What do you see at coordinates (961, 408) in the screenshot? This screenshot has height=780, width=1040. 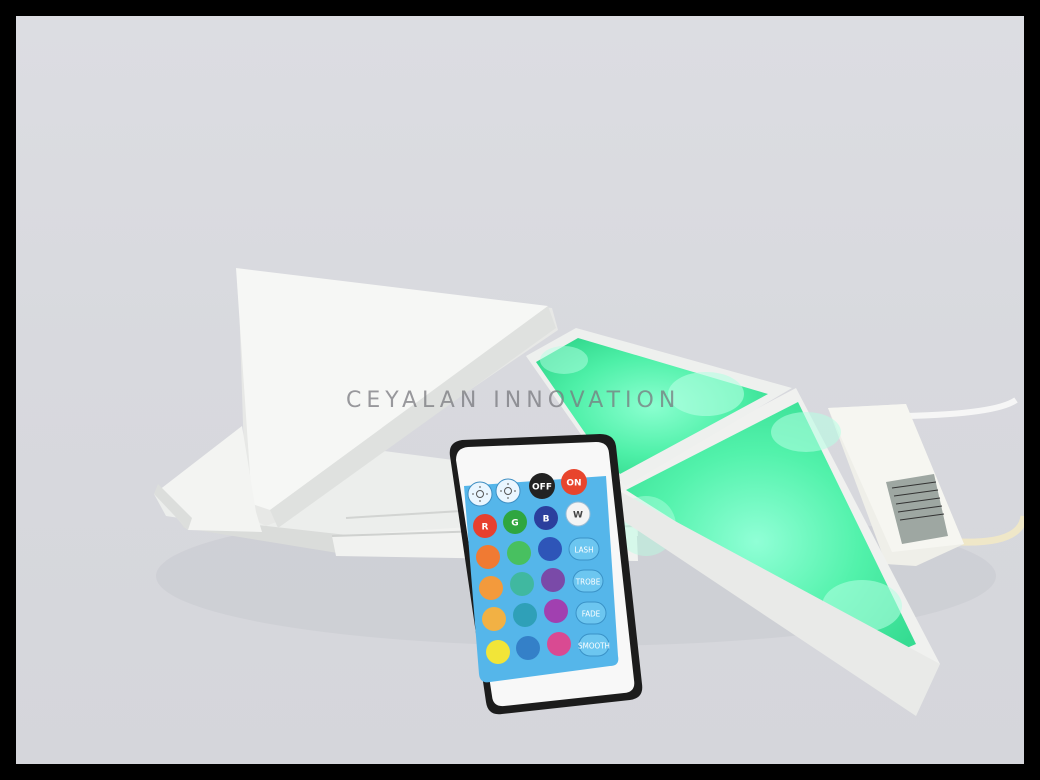 I see `power-cable` at bounding box center [961, 408].